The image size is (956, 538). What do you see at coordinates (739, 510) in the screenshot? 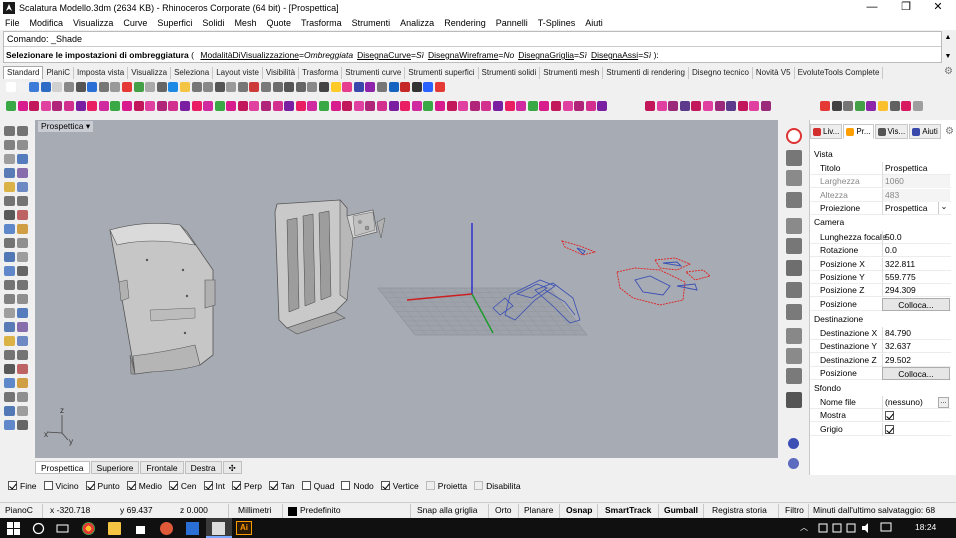
I see `status-history: Registra storia` at bounding box center [739, 510].